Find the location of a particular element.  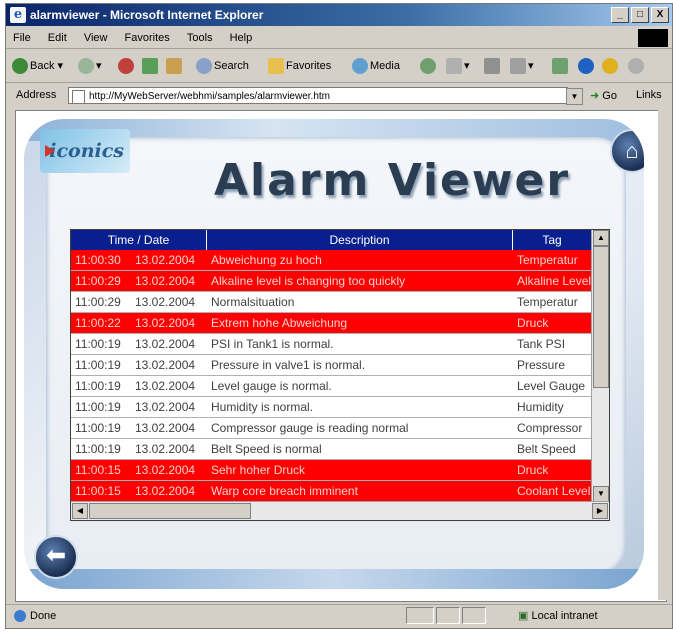

media-button: Media is located at coordinates (376, 66).